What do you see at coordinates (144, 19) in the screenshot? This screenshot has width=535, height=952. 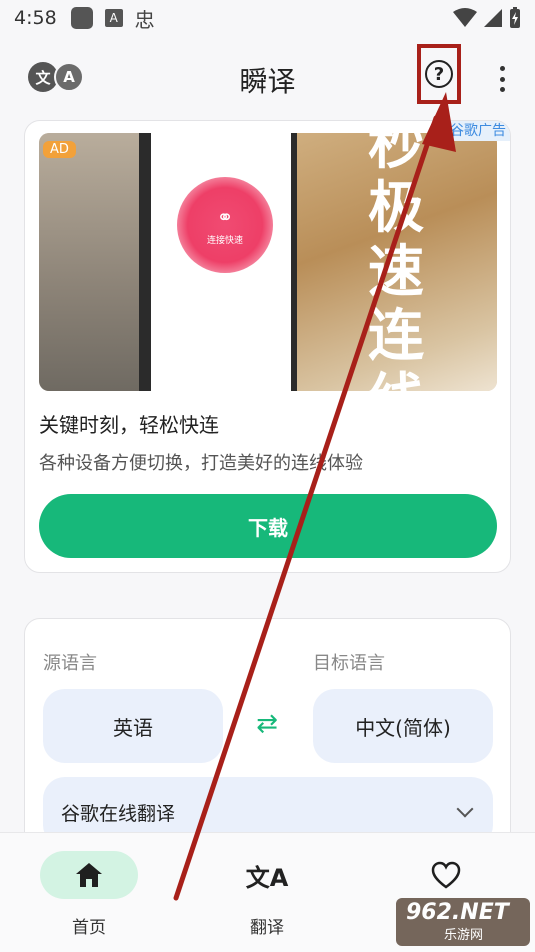 I see `bug-icon: 忠` at bounding box center [144, 19].